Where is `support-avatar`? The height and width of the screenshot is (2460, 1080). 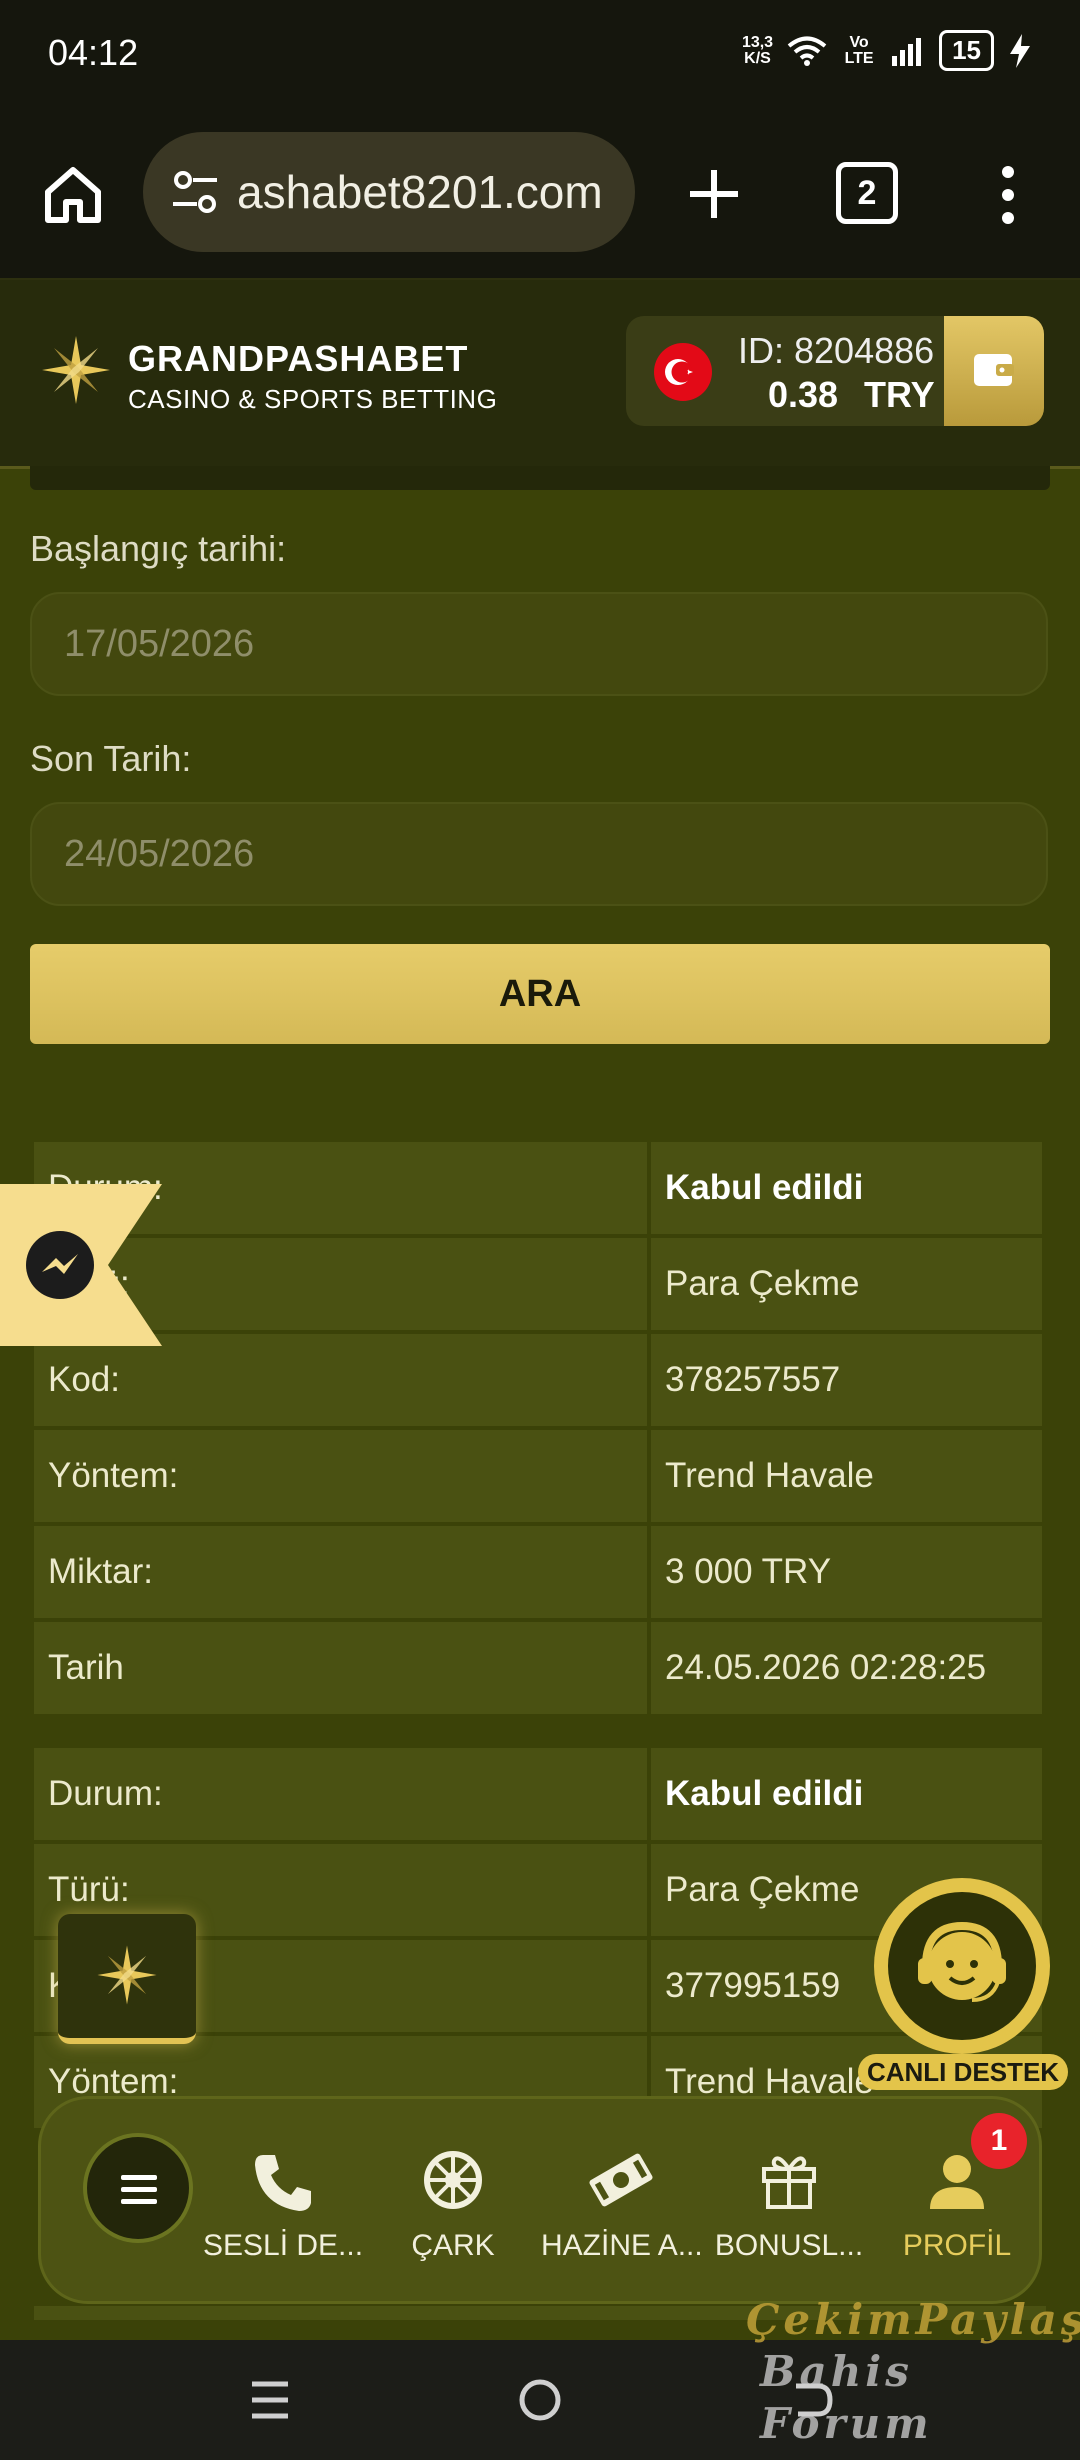 support-avatar is located at coordinates (962, 1966).